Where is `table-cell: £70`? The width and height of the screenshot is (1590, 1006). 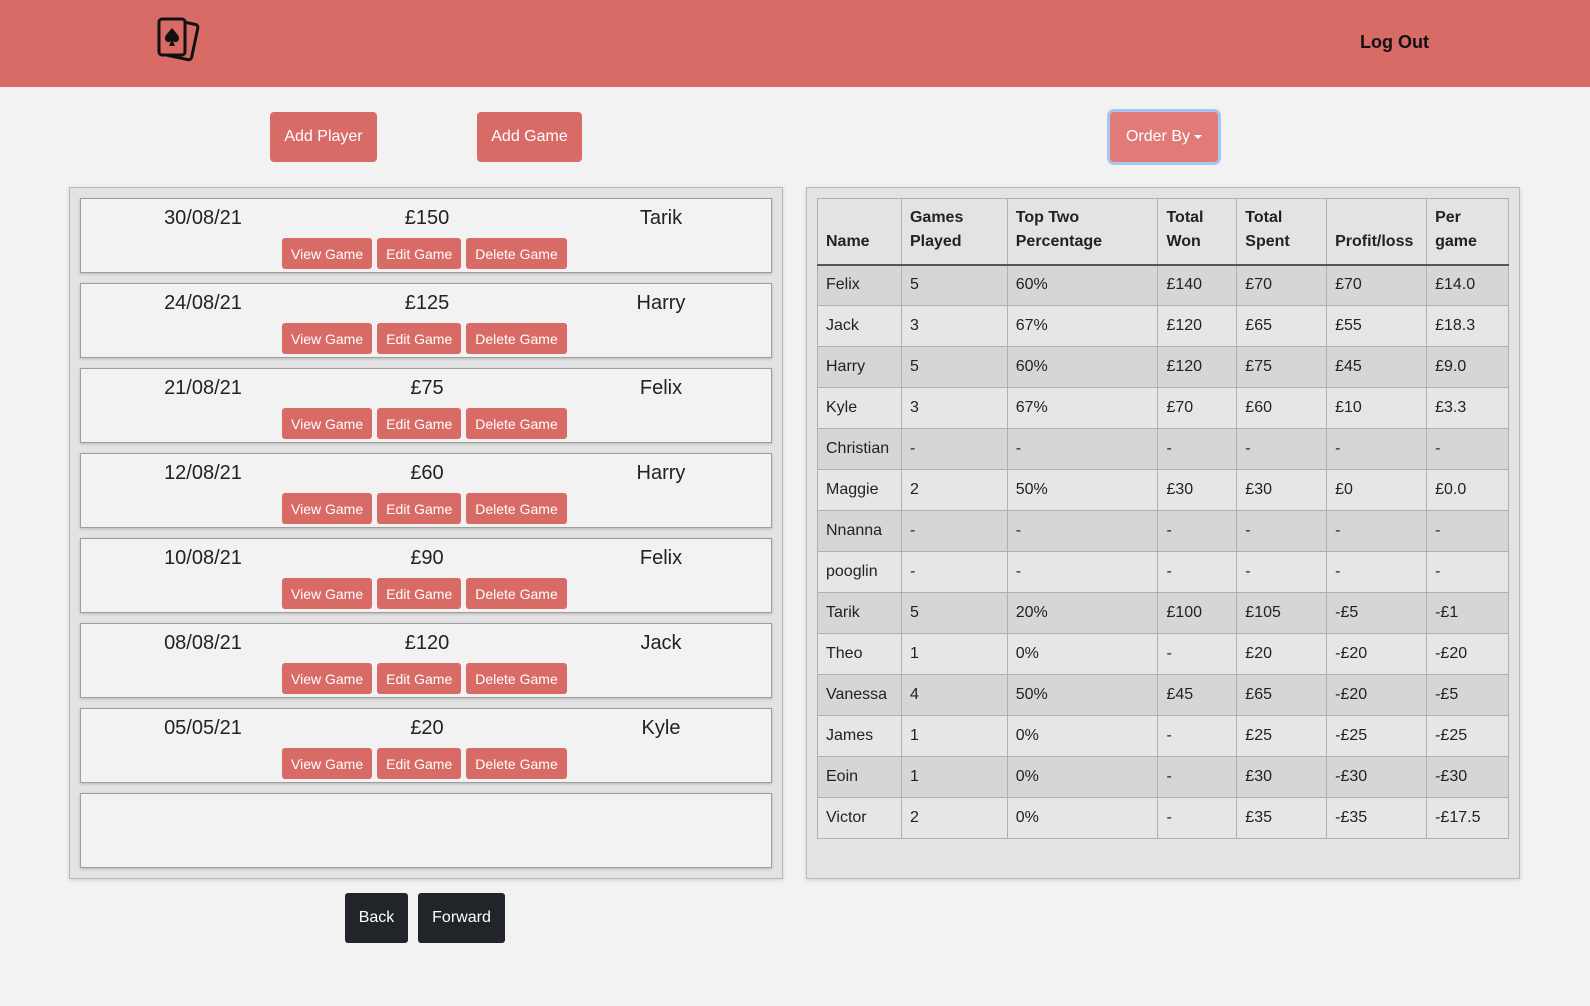 table-cell: £70 is located at coordinates (1282, 285).